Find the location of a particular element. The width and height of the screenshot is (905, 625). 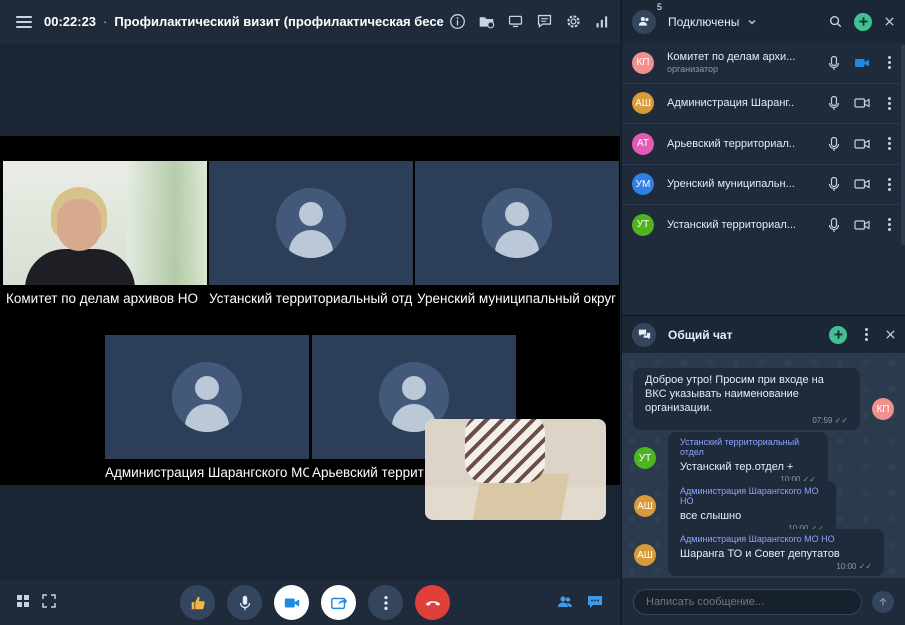

chat-toggle-icon is located at coordinates (595, 602).